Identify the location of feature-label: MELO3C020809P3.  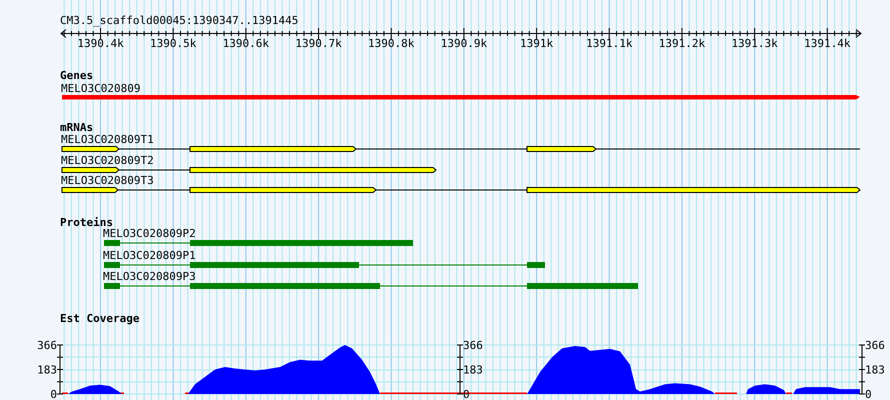
(149, 276).